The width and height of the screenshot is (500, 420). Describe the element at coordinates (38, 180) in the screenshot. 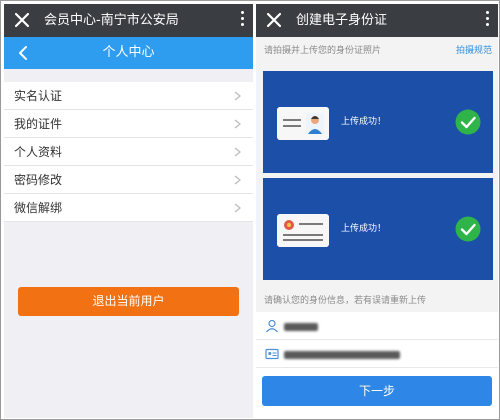

I see `menu-item-label: 密码修改` at that location.